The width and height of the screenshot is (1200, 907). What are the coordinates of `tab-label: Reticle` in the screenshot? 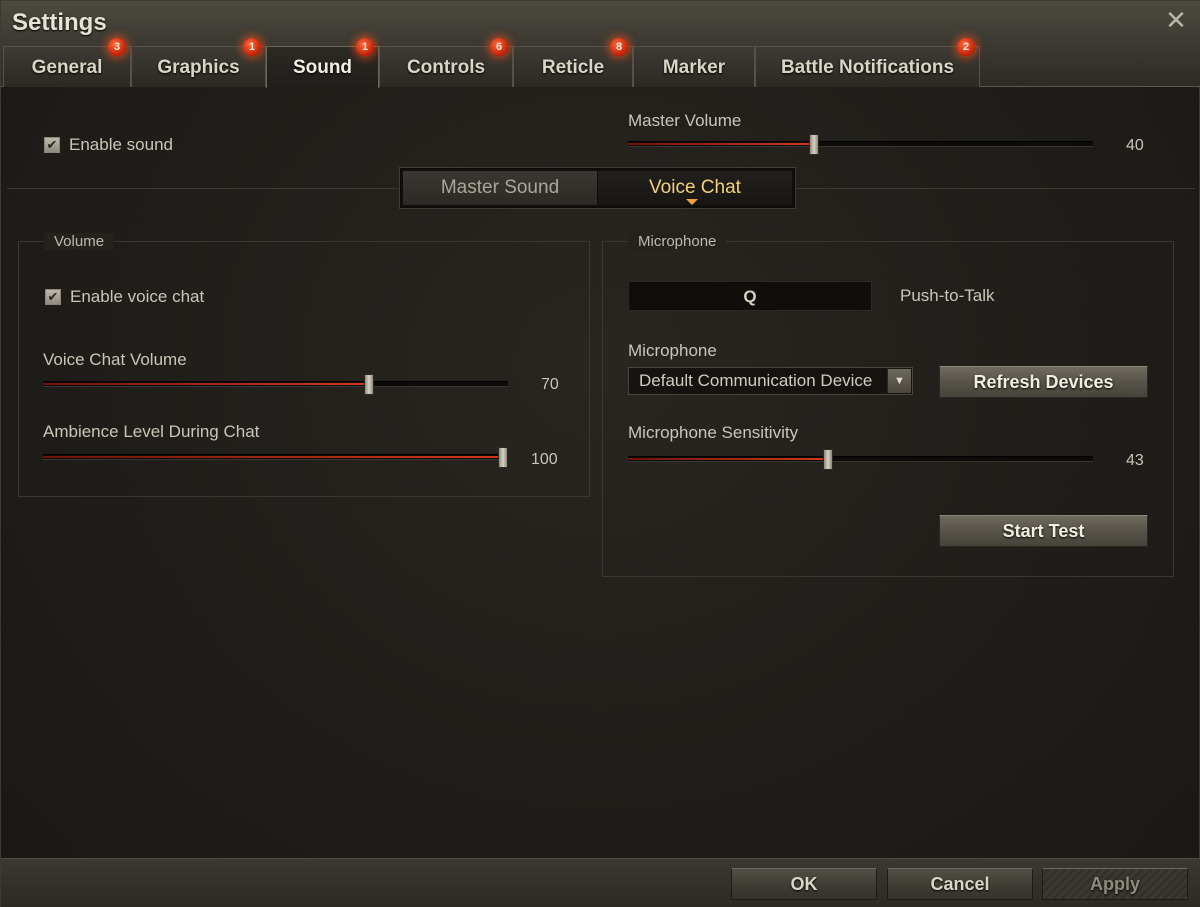 It's located at (573, 67).